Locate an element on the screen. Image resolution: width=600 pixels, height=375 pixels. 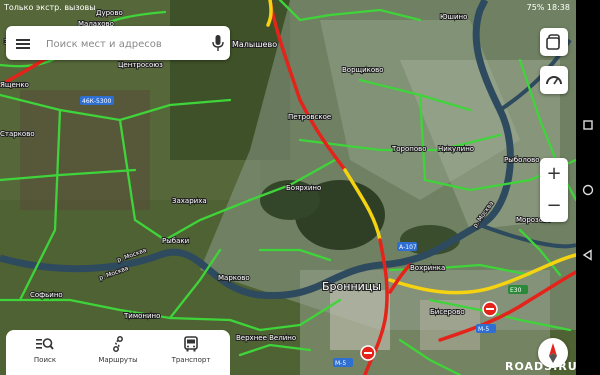
road-shield: 46К-5300 is located at coordinates (97, 100).